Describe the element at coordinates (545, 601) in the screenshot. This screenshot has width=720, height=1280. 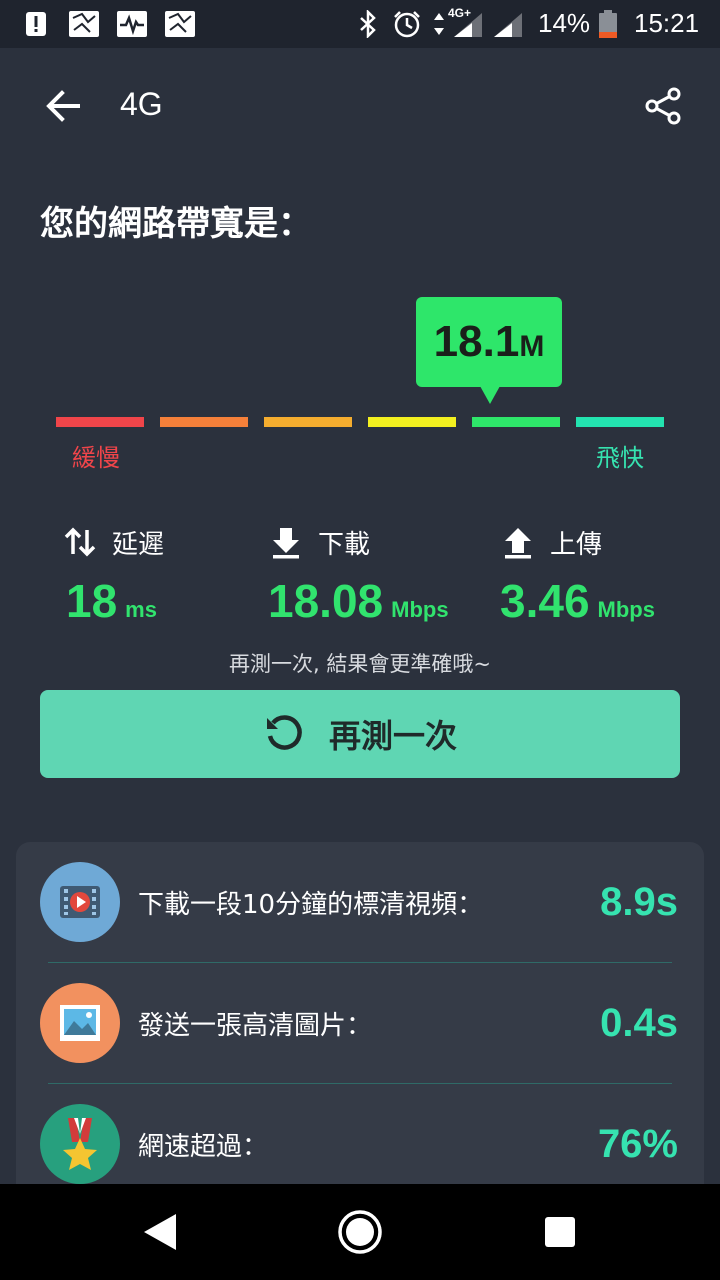
I see `upload-number: 3.46` at that location.